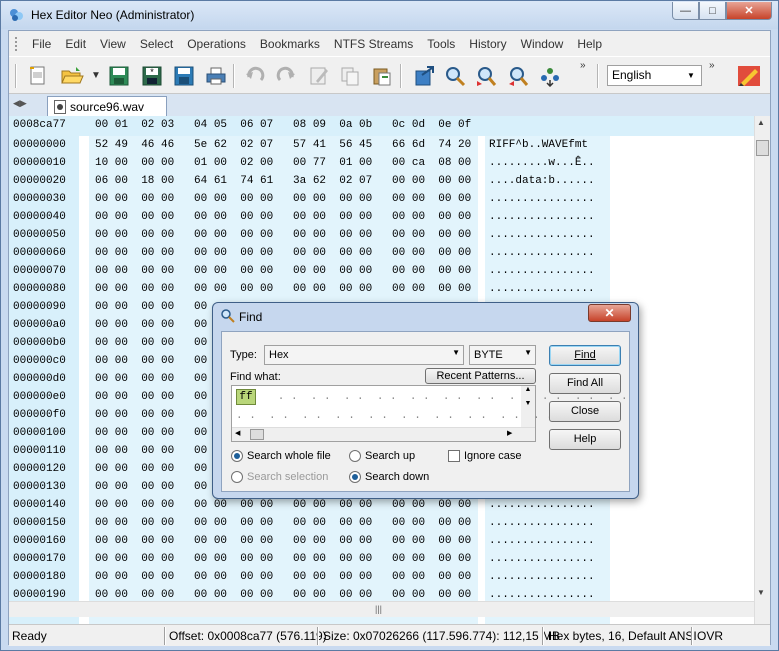  What do you see at coordinates (75, 44) in the screenshot?
I see `menu-edit: Edit` at bounding box center [75, 44].